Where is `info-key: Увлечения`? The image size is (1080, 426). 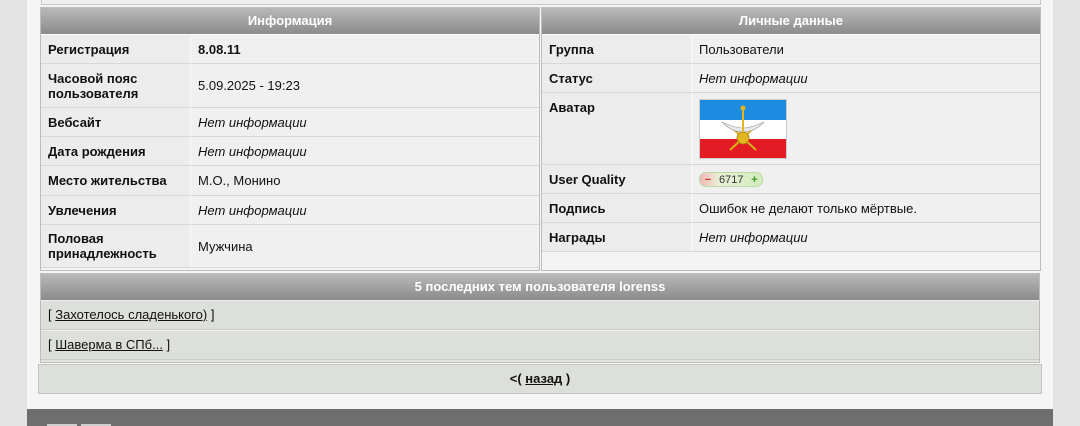
info-key: Увлечения is located at coordinates (116, 210).